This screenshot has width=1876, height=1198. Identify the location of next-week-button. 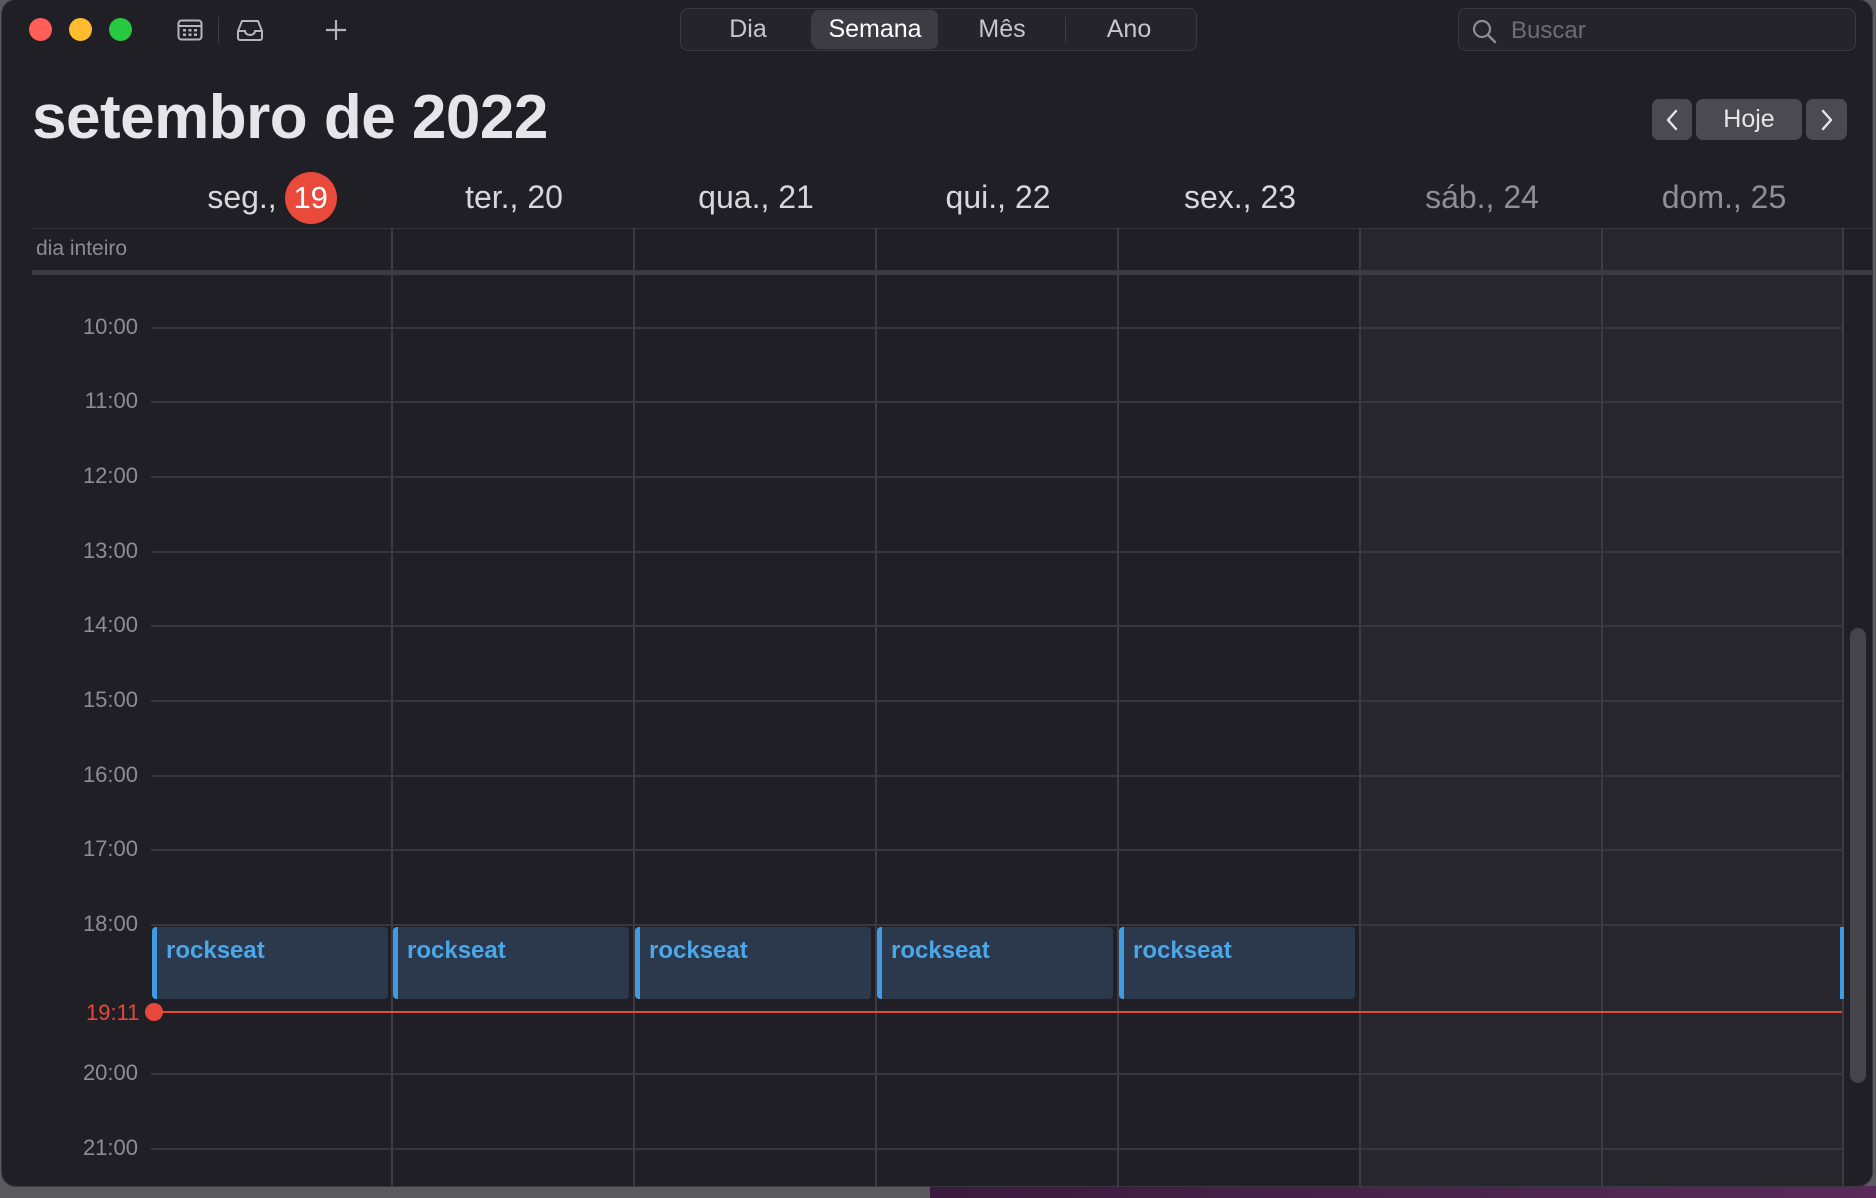
(1826, 119).